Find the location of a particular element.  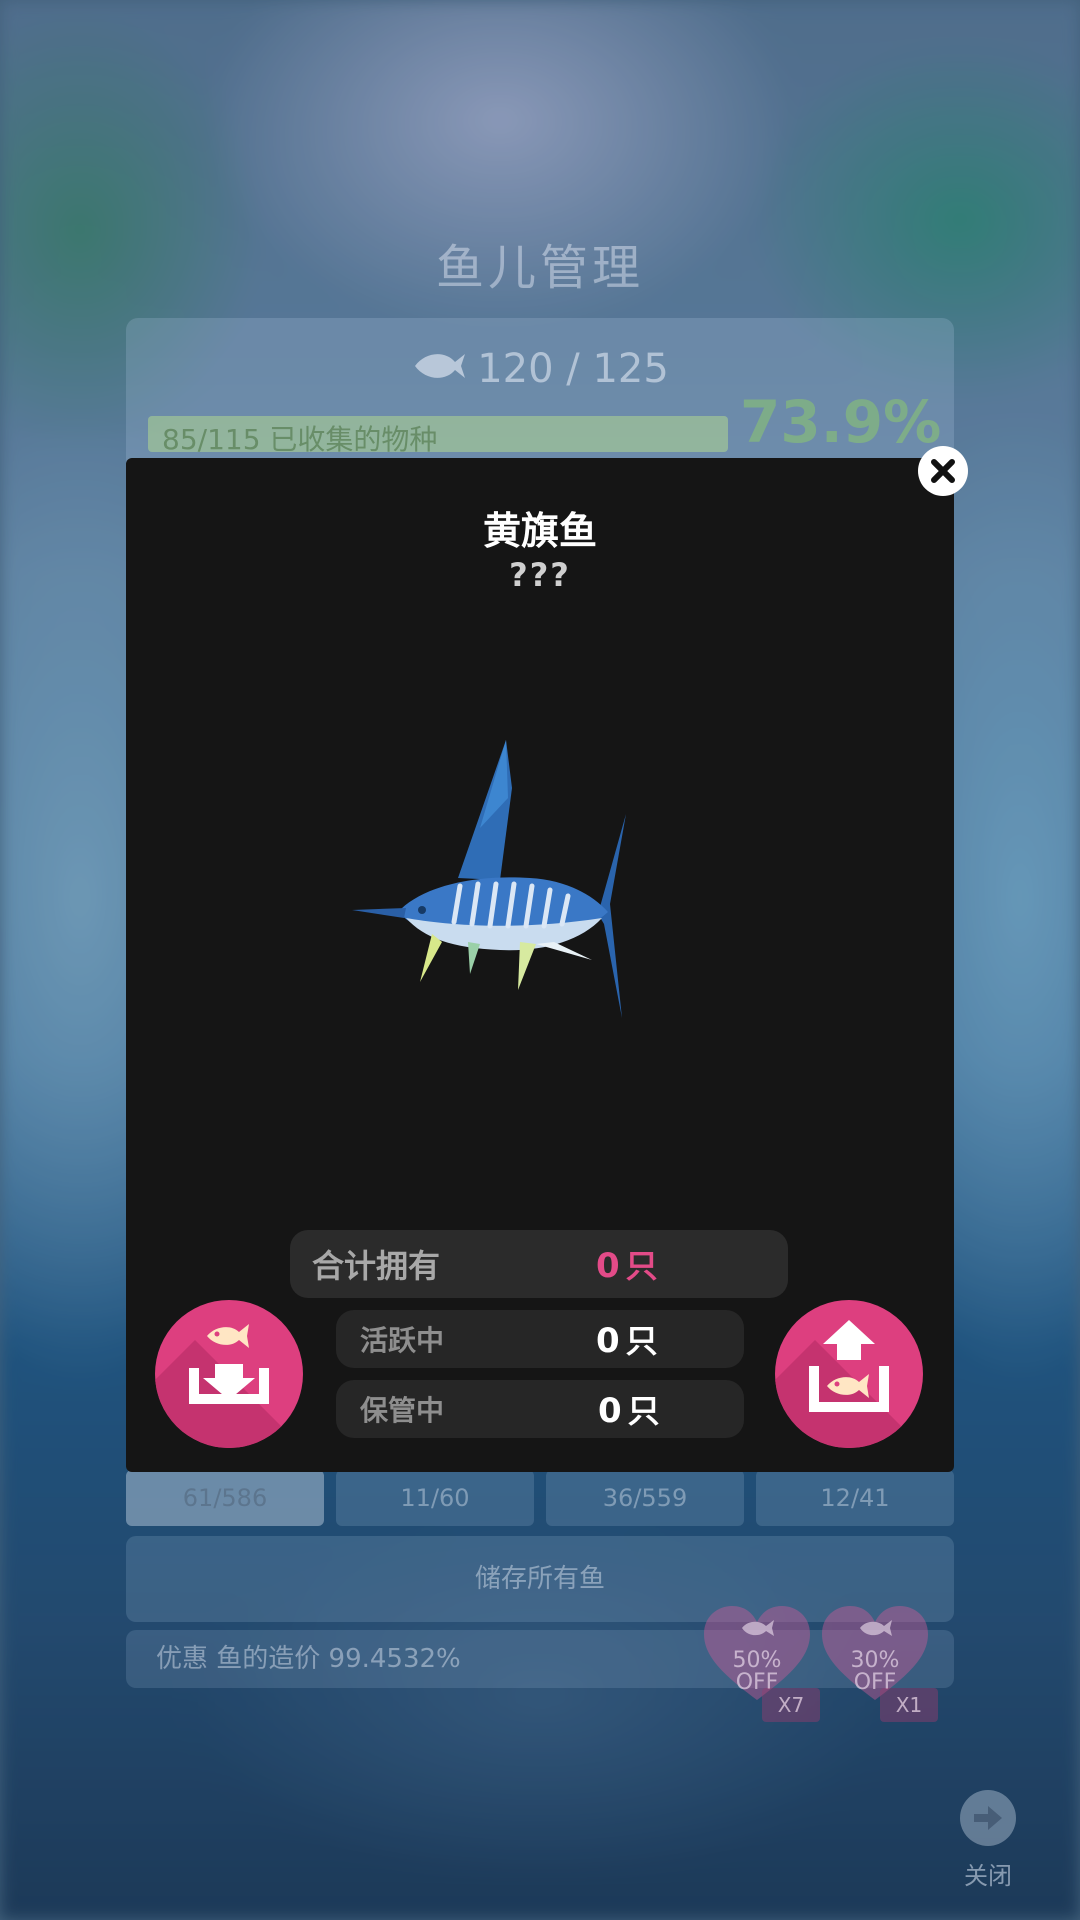

fish-count: 120 / 125 is located at coordinates (540, 370).